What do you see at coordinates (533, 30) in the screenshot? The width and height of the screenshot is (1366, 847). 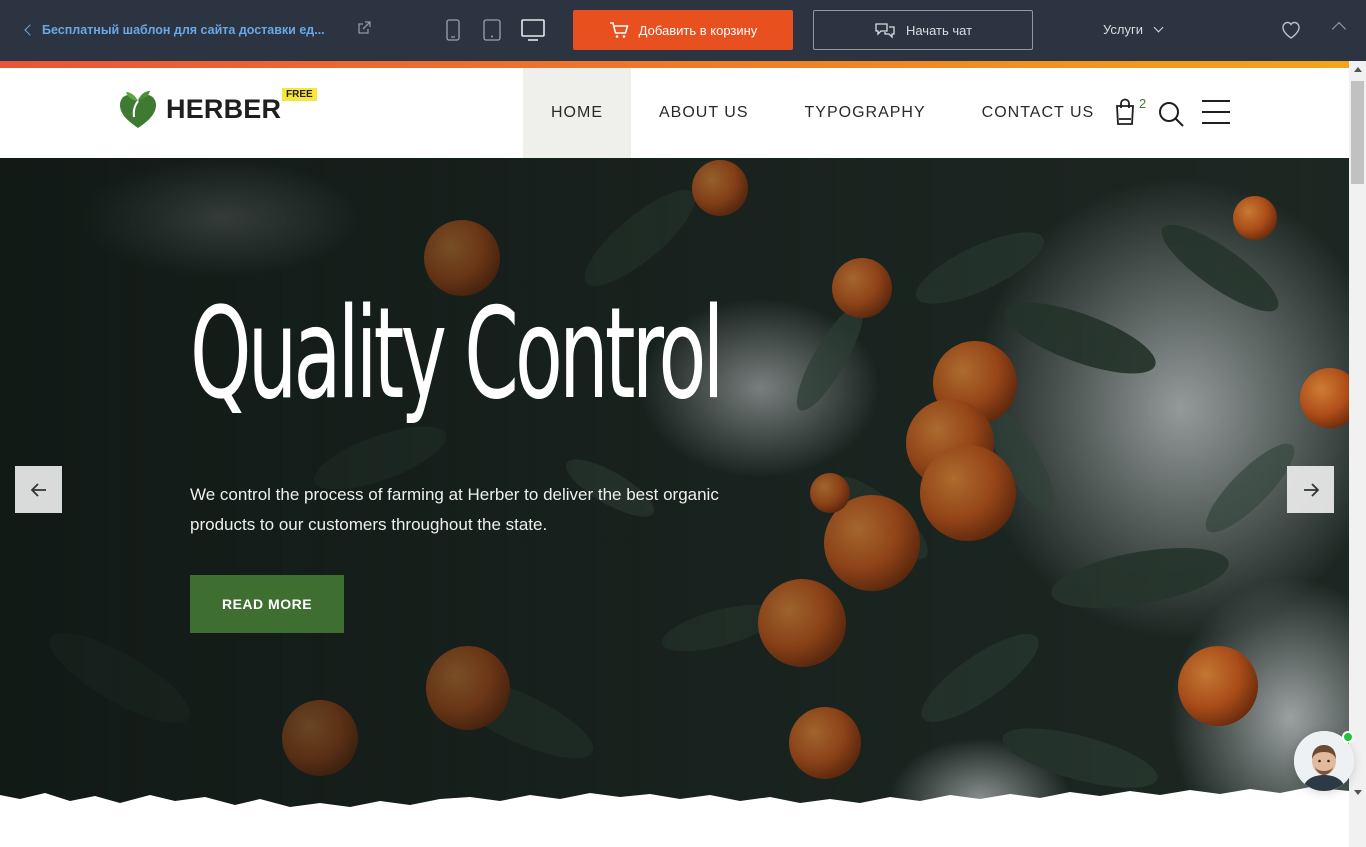 I see `desktop-icon` at bounding box center [533, 30].